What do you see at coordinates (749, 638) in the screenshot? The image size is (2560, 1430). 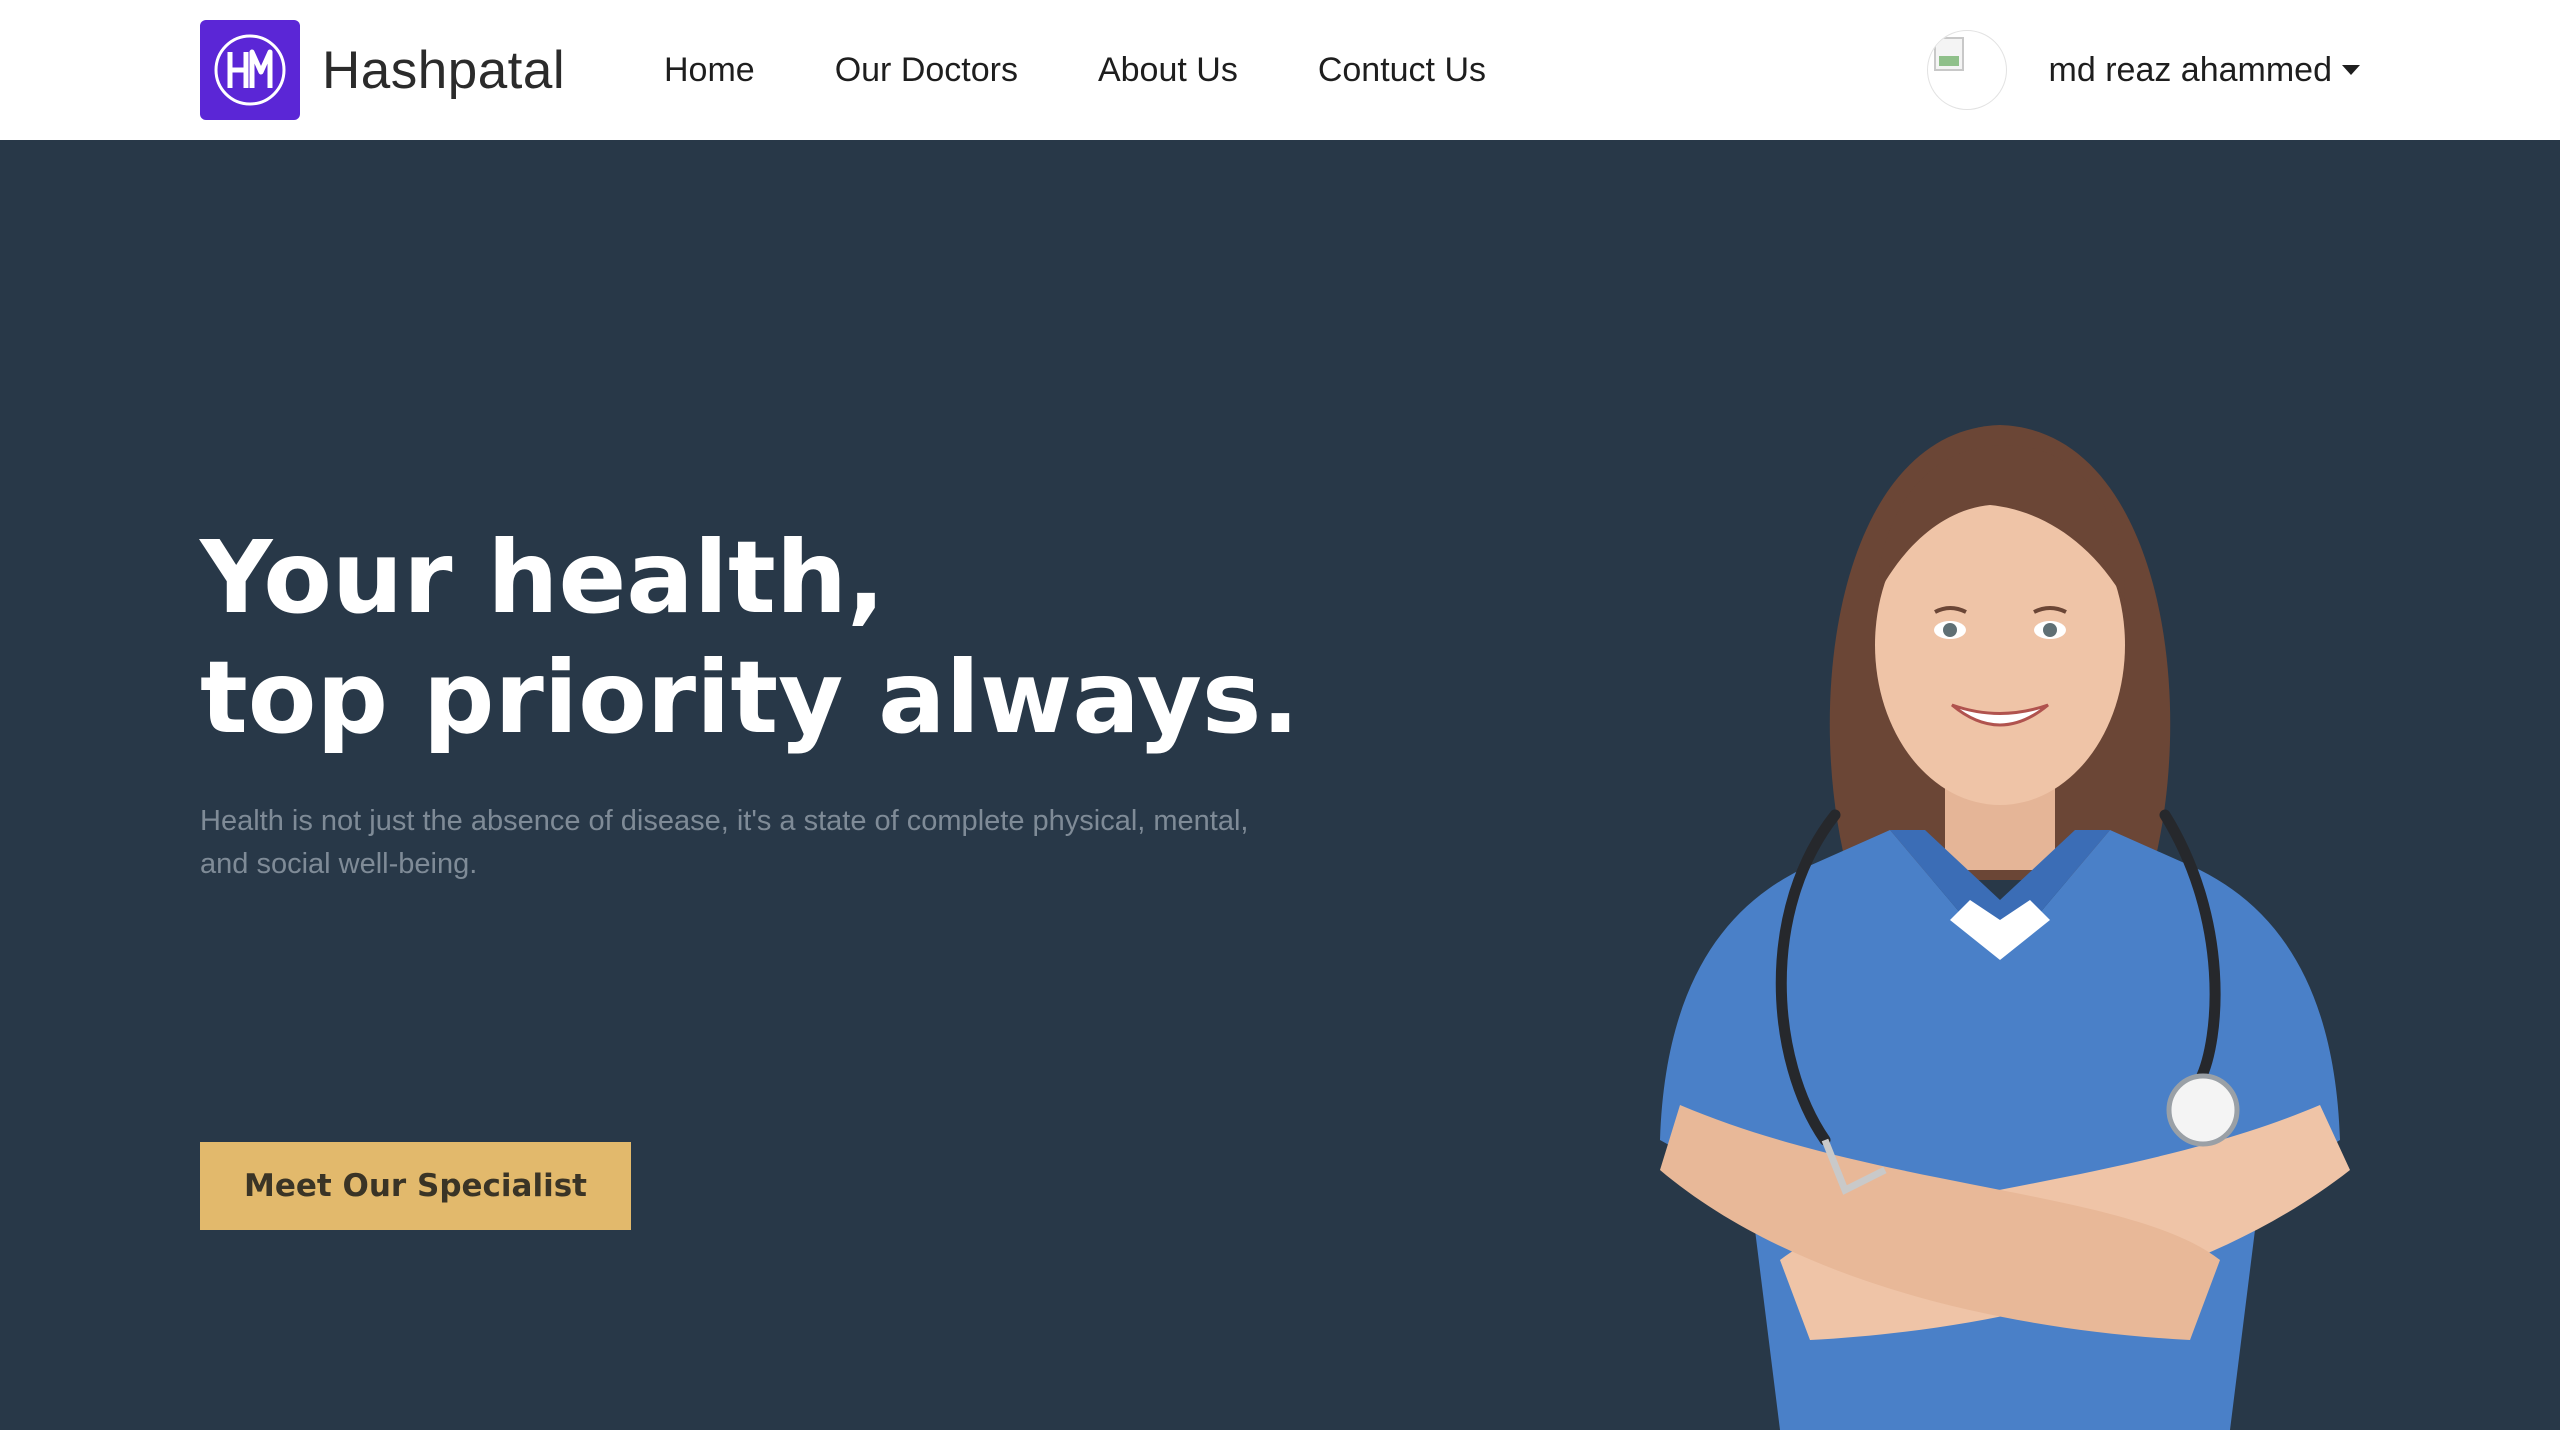 I see `hero-title: Your health, top priority always.` at bounding box center [749, 638].